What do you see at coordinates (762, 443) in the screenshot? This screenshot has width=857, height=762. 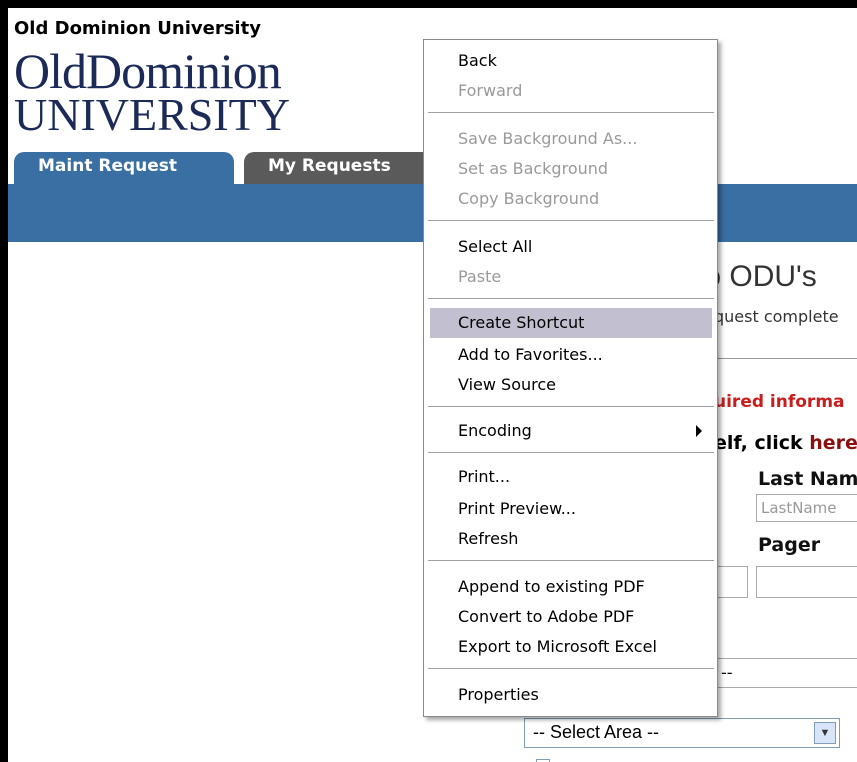 I see `self-click-label: elf, click` at bounding box center [762, 443].